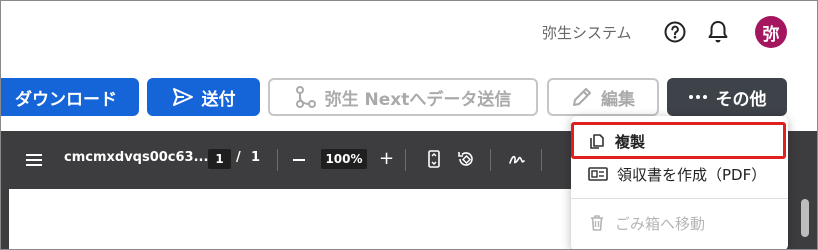 This screenshot has width=818, height=250. I want to click on current-page-input: 1, so click(219, 159).